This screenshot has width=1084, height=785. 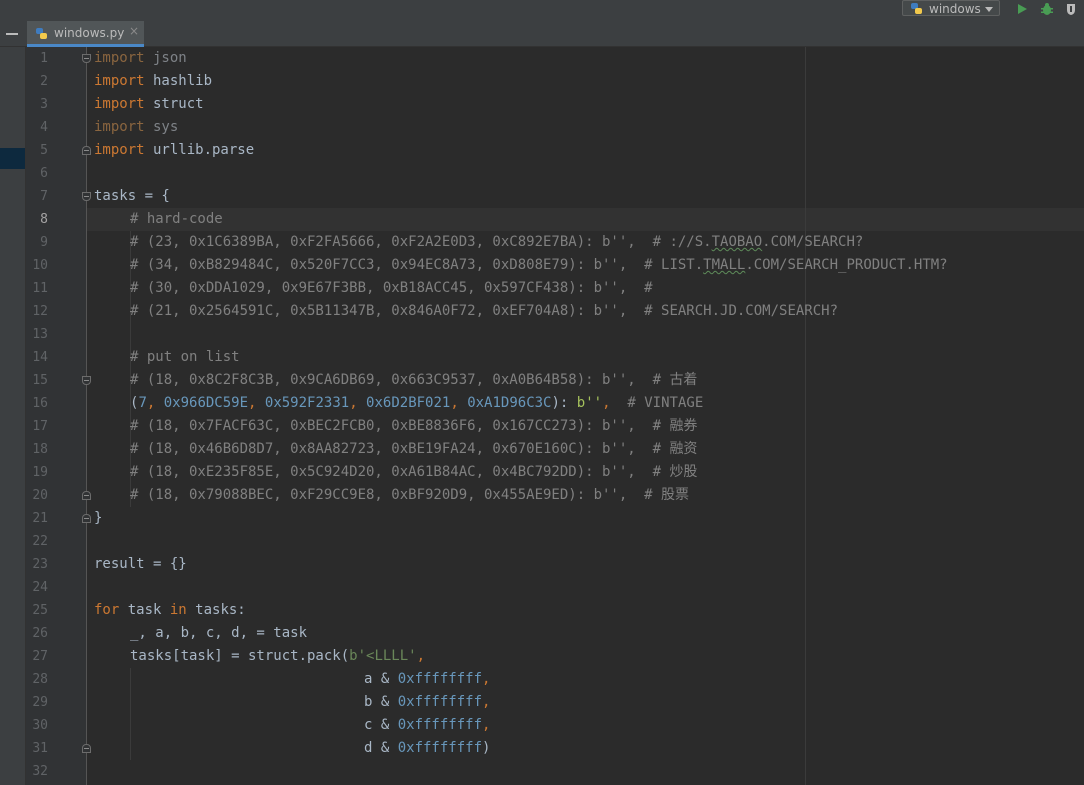 I want to click on line-number: 12, so click(x=37, y=311).